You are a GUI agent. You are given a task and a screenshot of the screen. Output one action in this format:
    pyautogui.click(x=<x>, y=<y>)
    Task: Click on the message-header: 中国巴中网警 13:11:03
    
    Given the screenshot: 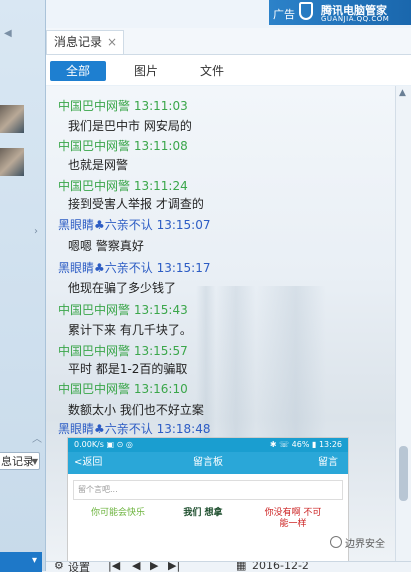 What is the action you would take?
    pyautogui.click(x=123, y=105)
    